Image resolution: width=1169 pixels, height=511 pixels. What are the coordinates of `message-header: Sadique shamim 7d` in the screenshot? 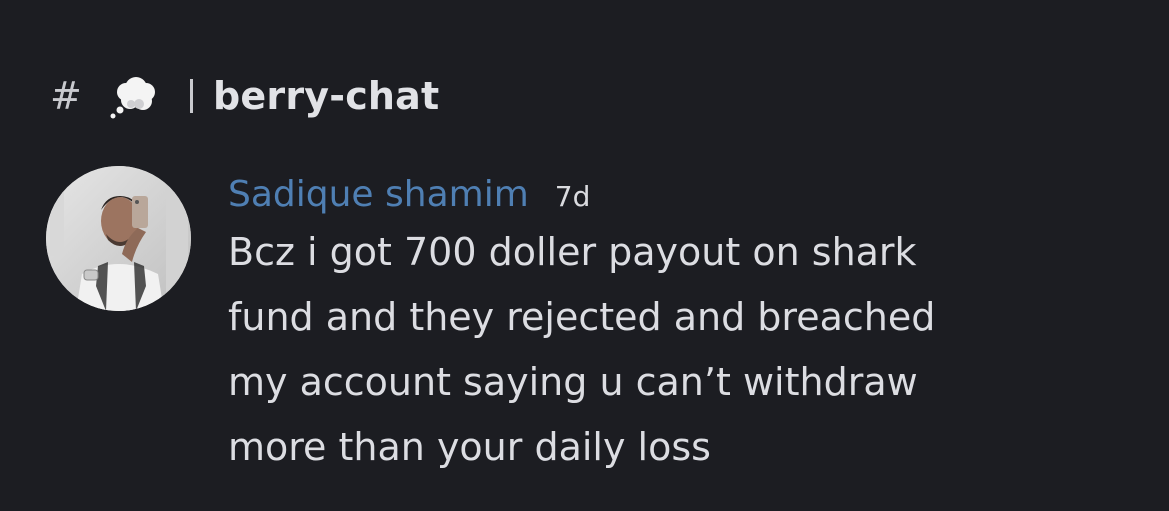 It's located at (678, 195).